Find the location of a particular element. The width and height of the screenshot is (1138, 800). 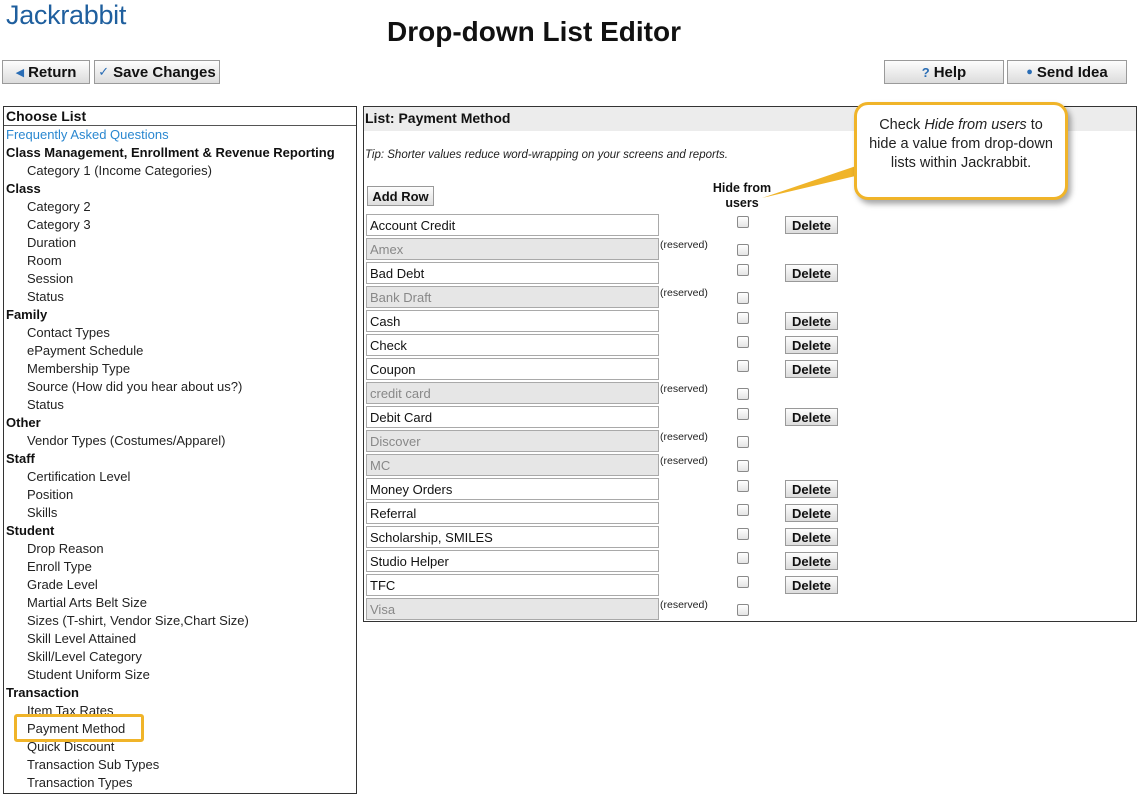

add-row-button: Add Row is located at coordinates (400, 196).